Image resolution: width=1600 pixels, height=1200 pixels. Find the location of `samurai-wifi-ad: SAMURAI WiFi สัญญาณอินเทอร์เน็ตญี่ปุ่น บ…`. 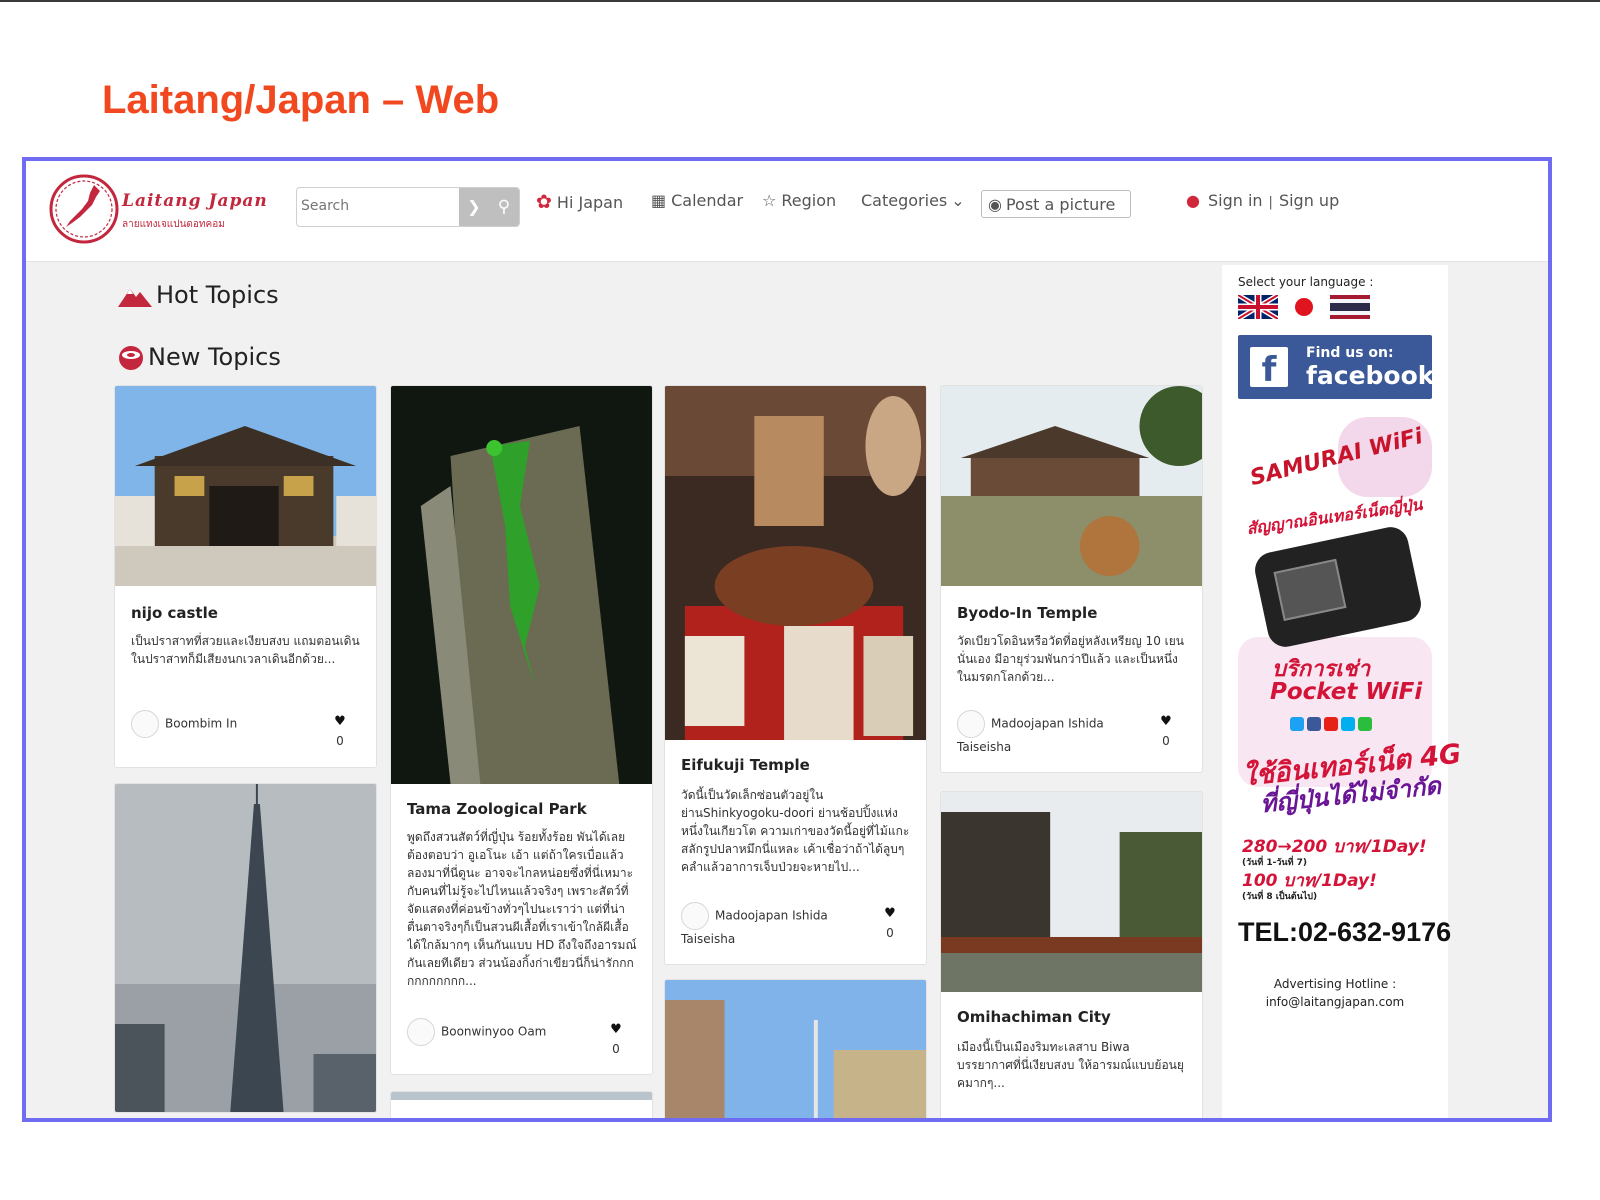

samurai-wifi-ad: SAMURAI WiFi สัญญาณอินเทอร์เน็ตญี่ปุ่น บ… is located at coordinates (1350, 697).